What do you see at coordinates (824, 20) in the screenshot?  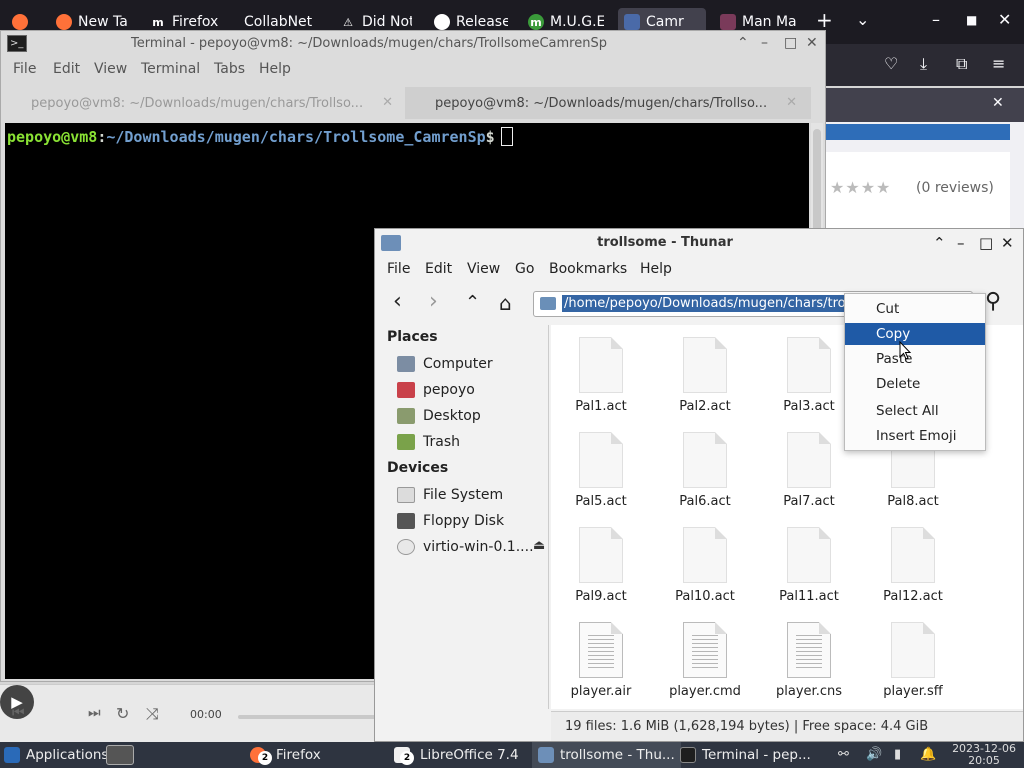 I see `new-tab-button: +` at bounding box center [824, 20].